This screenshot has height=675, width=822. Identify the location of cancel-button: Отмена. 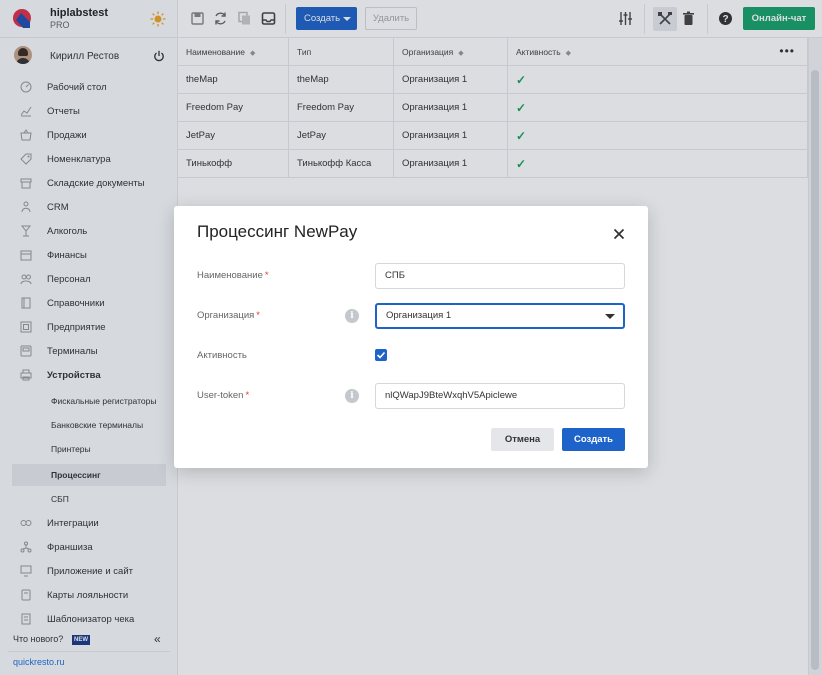
(522, 439).